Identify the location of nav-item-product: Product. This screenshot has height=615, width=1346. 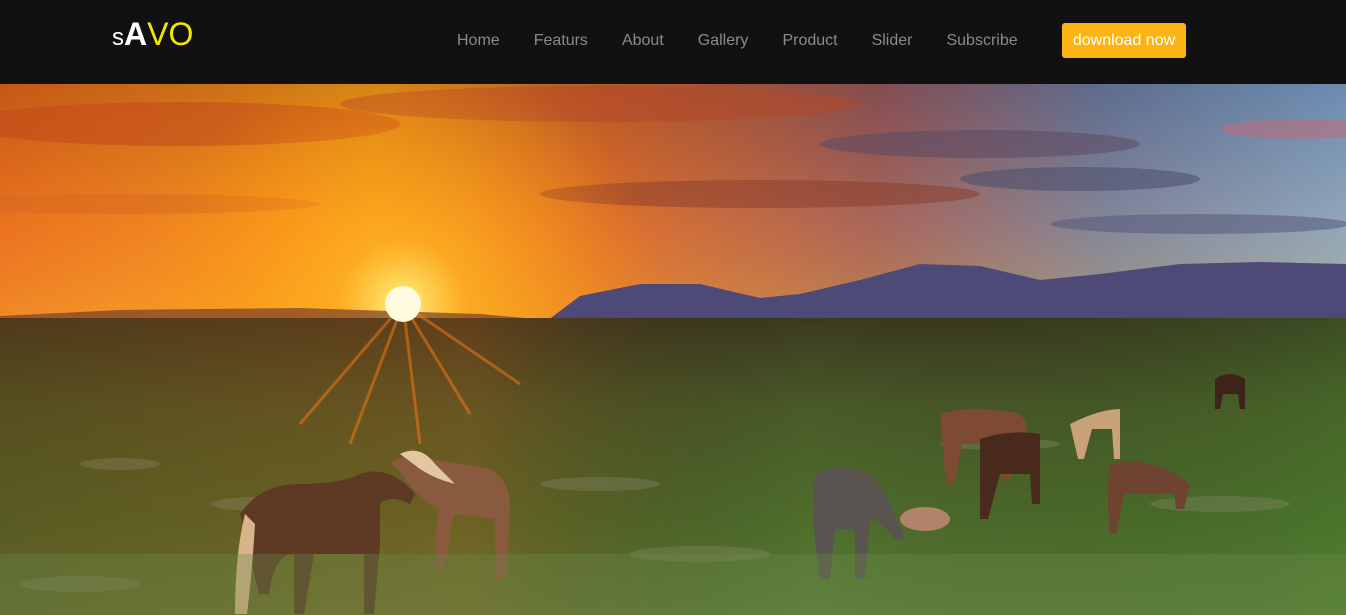
(809, 41).